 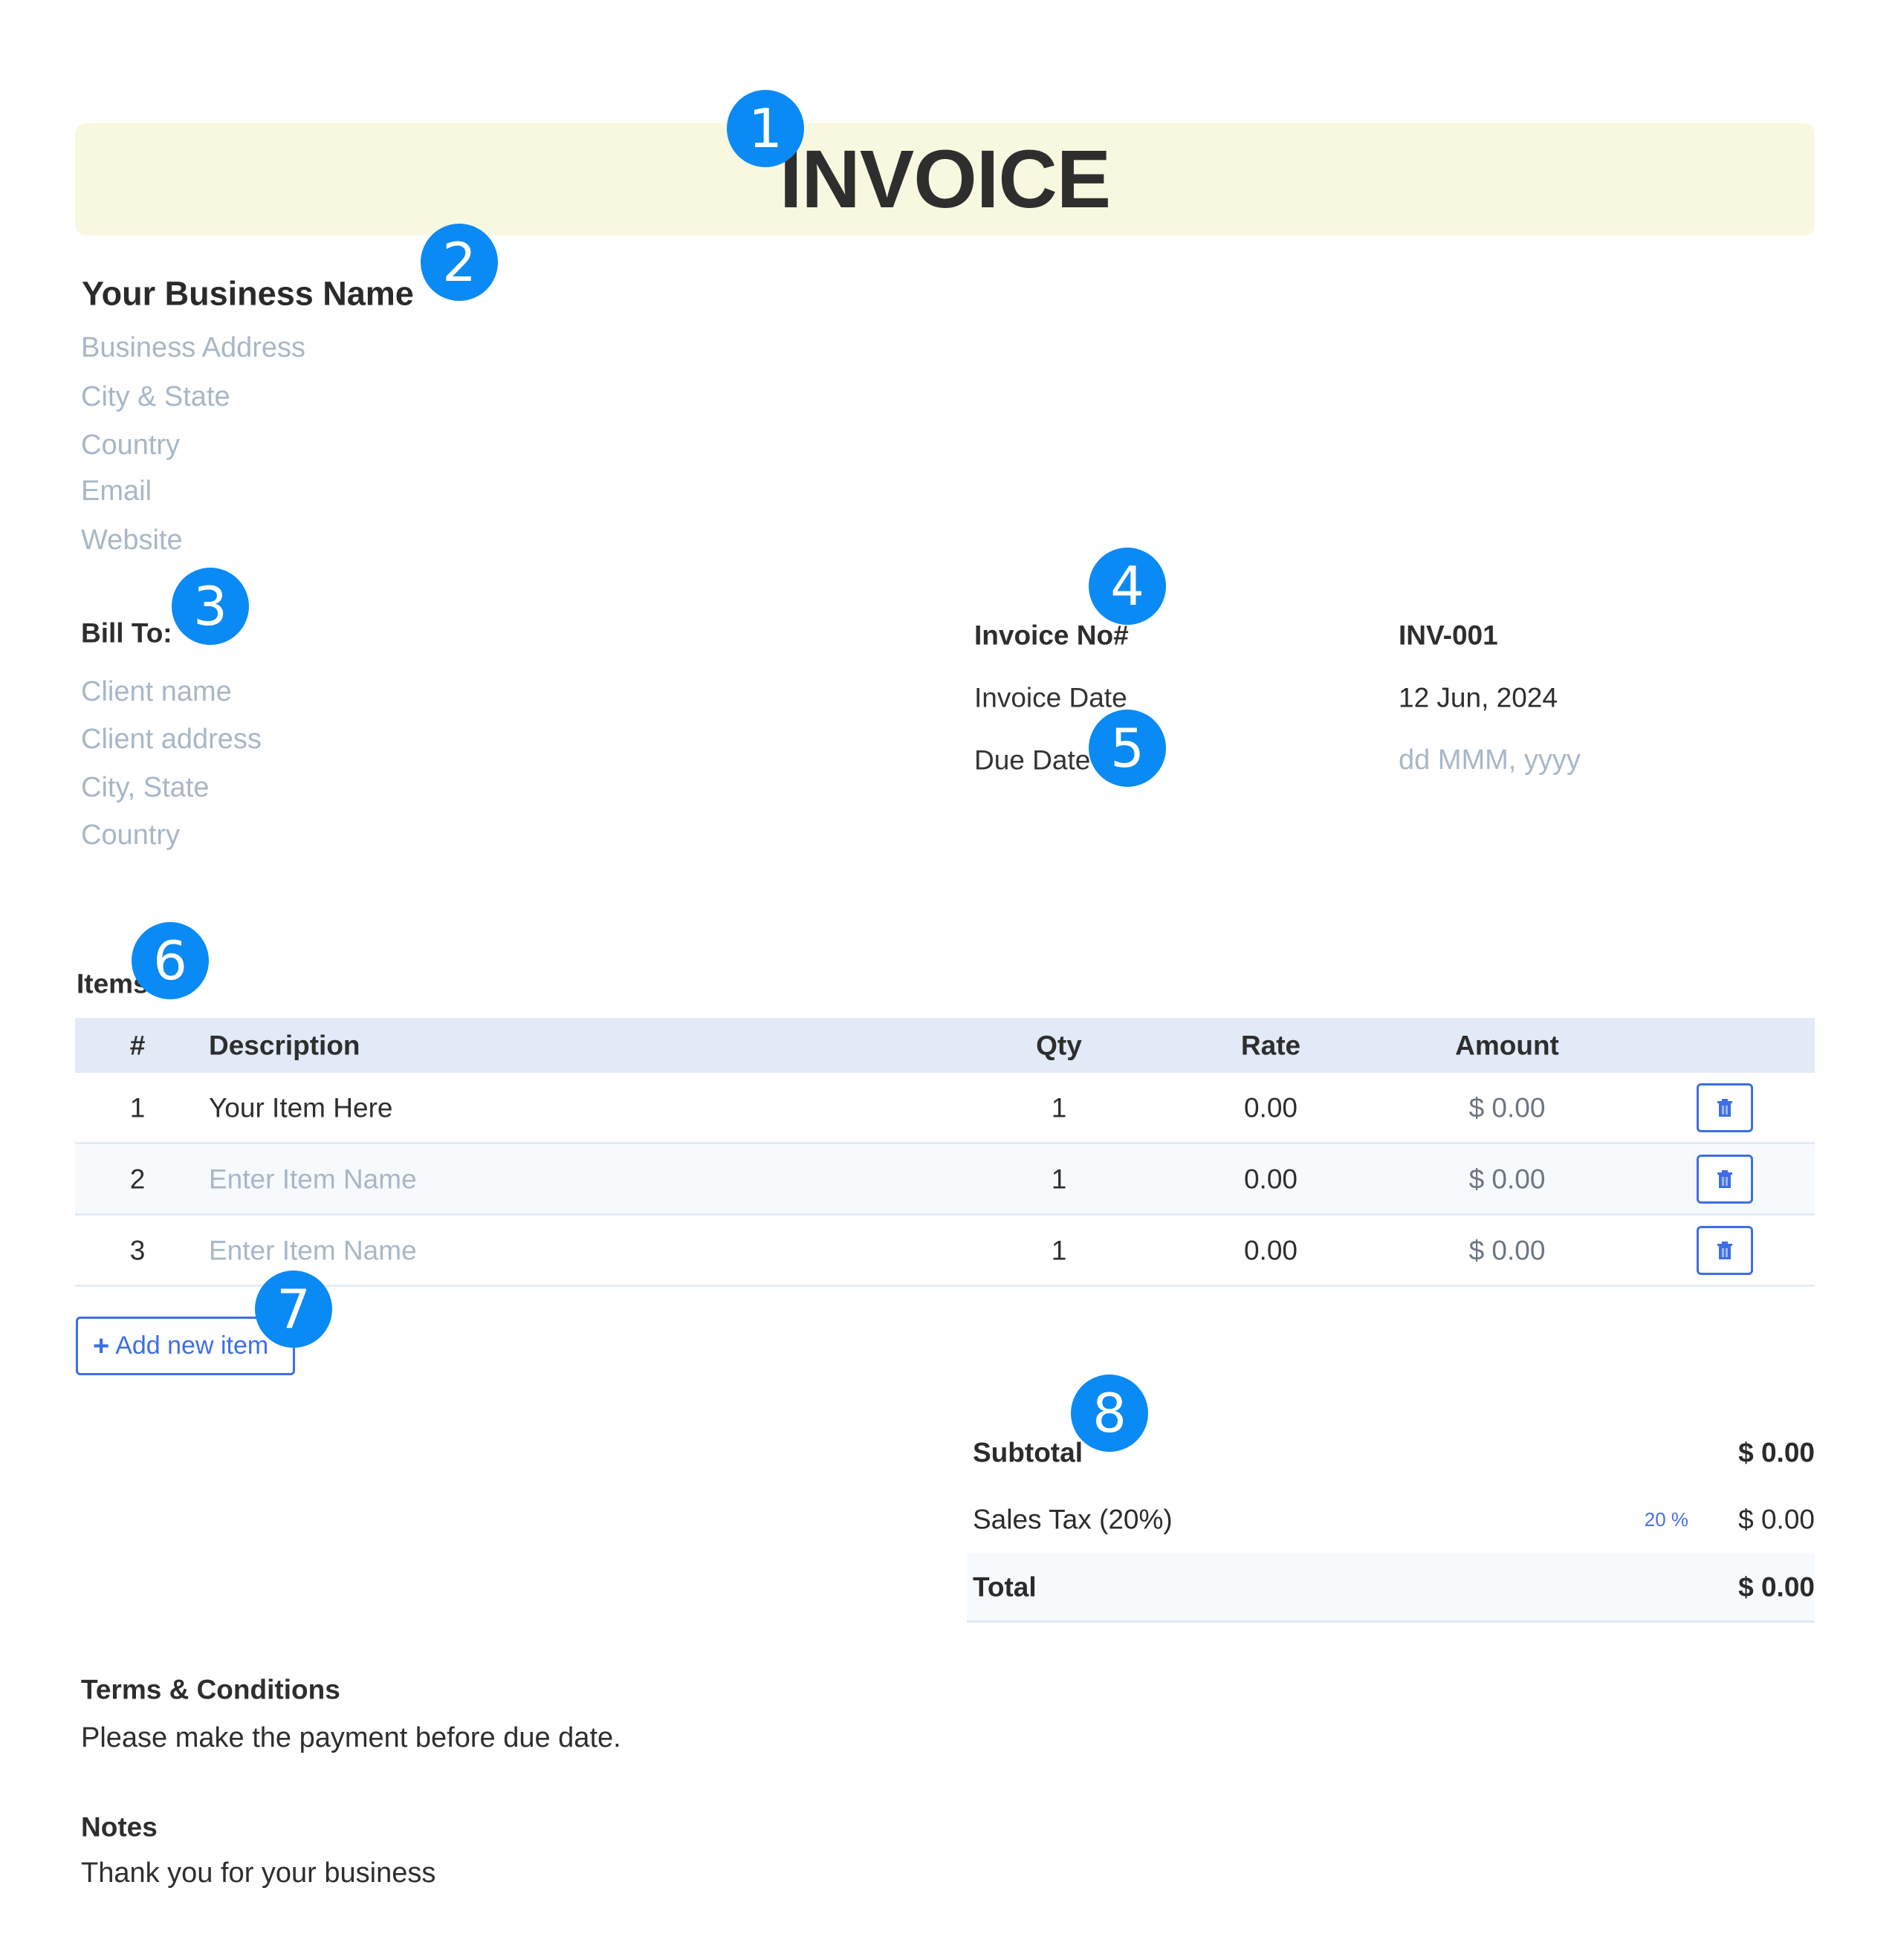 I want to click on terms-text-field: Please make the payment before due date., so click(x=351, y=1738).